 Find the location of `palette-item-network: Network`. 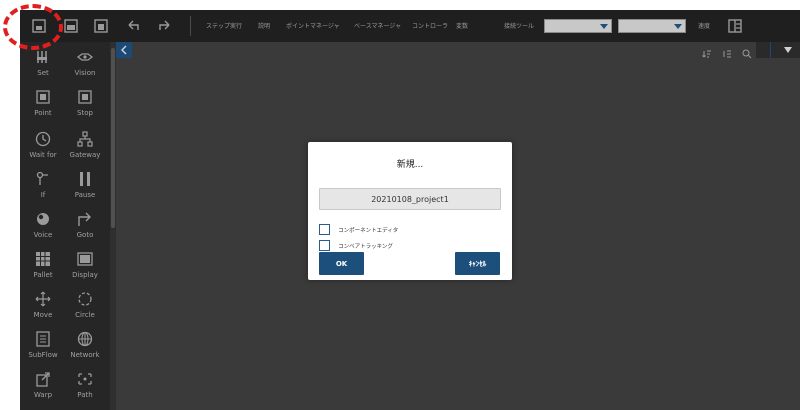

palette-item-network: Network is located at coordinates (85, 350).